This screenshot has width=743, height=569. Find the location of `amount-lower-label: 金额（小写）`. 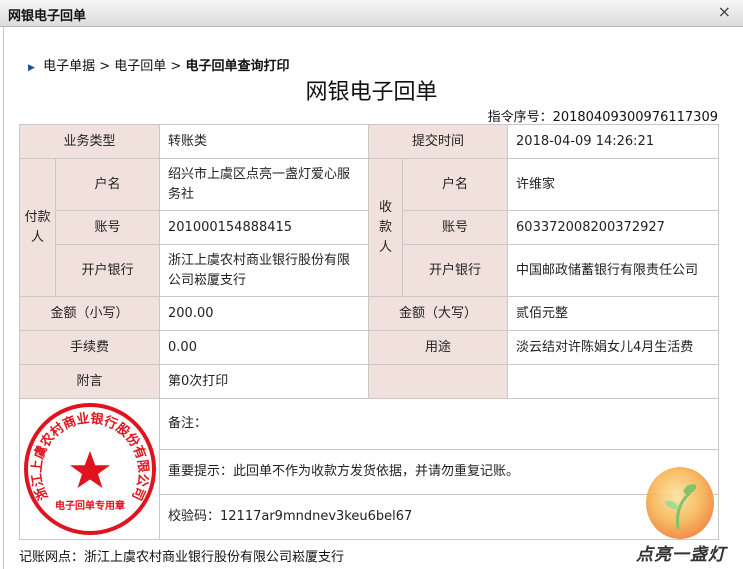

amount-lower-label: 金额（小写） is located at coordinates (89, 313).